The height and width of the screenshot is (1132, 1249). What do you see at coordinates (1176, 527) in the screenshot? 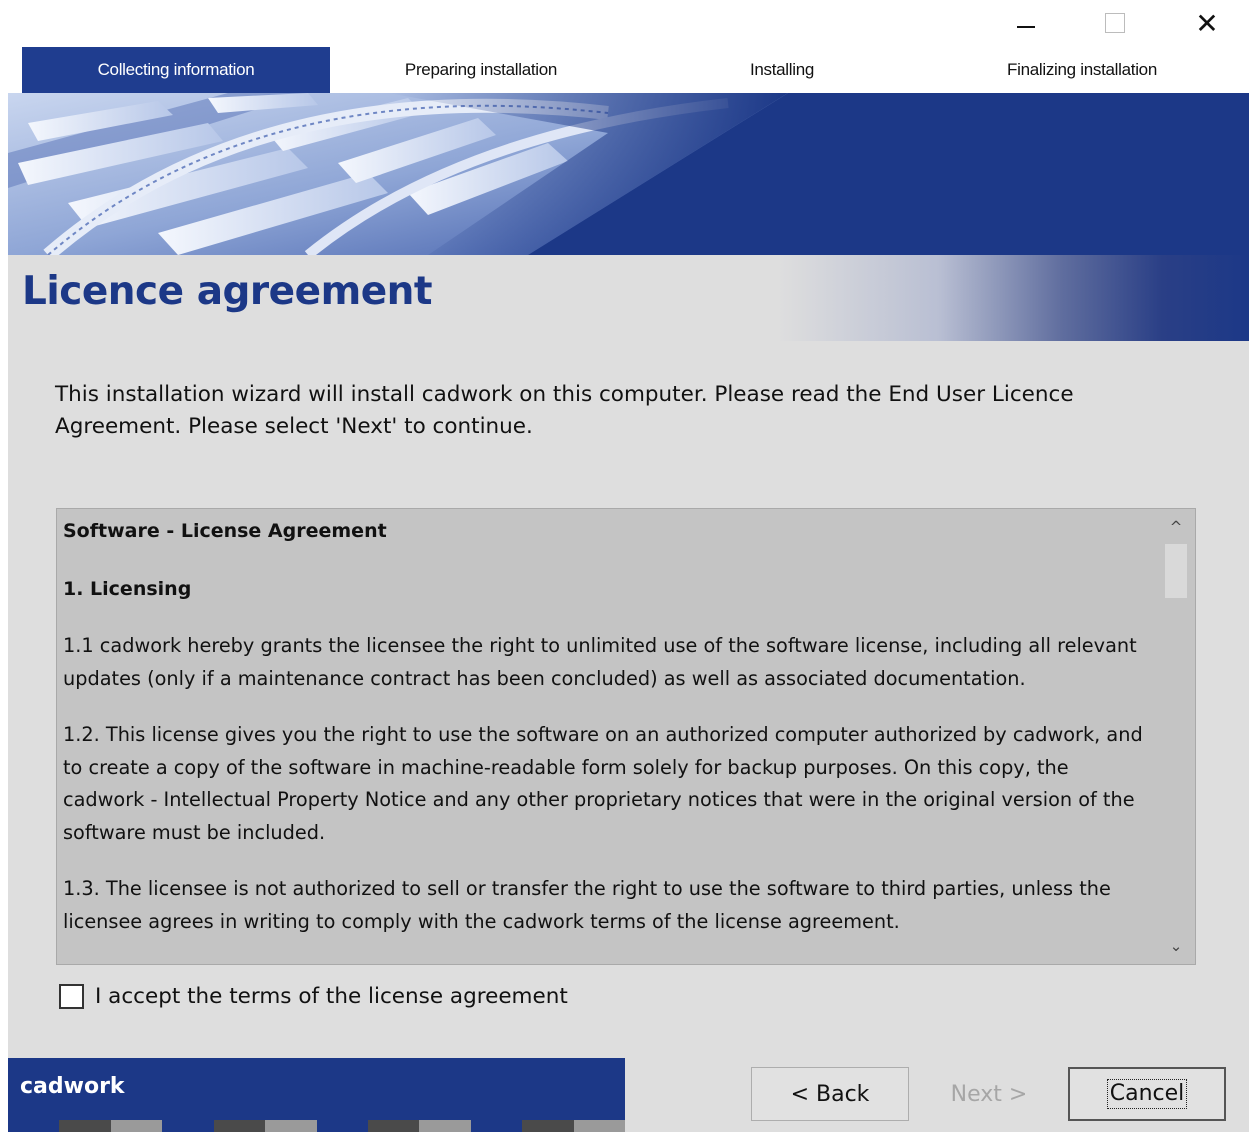
I see `scroll-up-arrow-icon: ^` at bounding box center [1176, 527].